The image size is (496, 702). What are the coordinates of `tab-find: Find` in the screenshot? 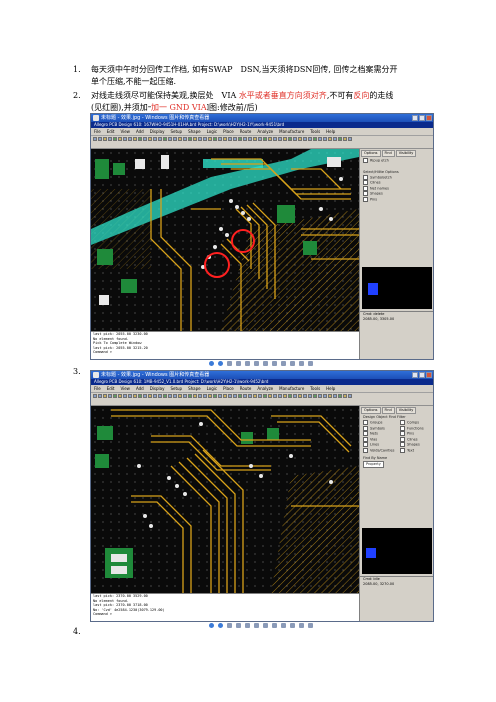 It's located at (388, 153).